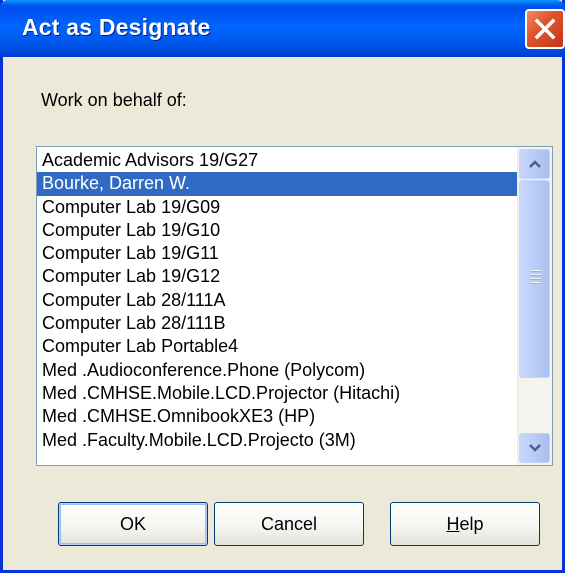 The image size is (565, 573). What do you see at coordinates (277, 346) in the screenshot?
I see `list-item: Computer Lab Portable4` at bounding box center [277, 346].